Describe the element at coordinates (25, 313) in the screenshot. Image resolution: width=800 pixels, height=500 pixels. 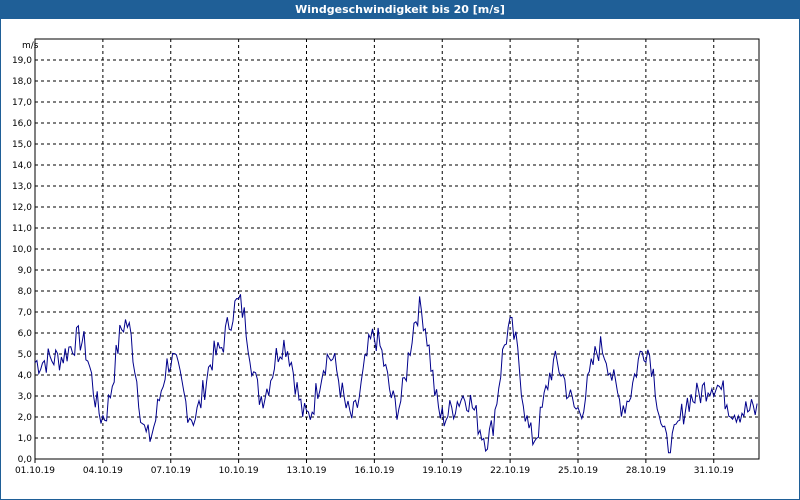
I see `y-tick-label: 7,0` at that location.